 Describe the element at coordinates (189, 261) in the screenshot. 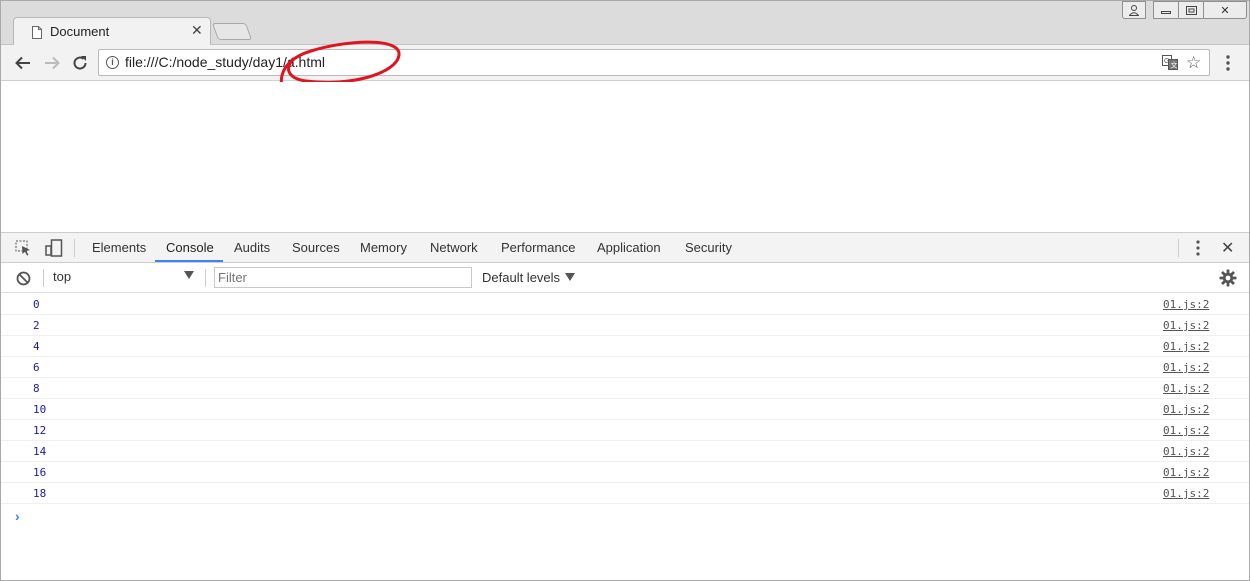

I see `active-tab-indicator` at that location.